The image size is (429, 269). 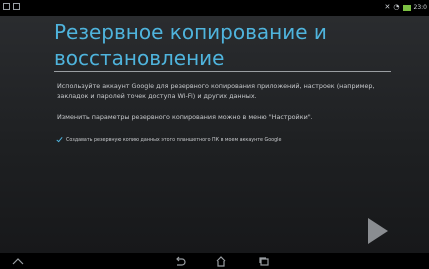 I want to click on back-button, so click(x=180, y=261).